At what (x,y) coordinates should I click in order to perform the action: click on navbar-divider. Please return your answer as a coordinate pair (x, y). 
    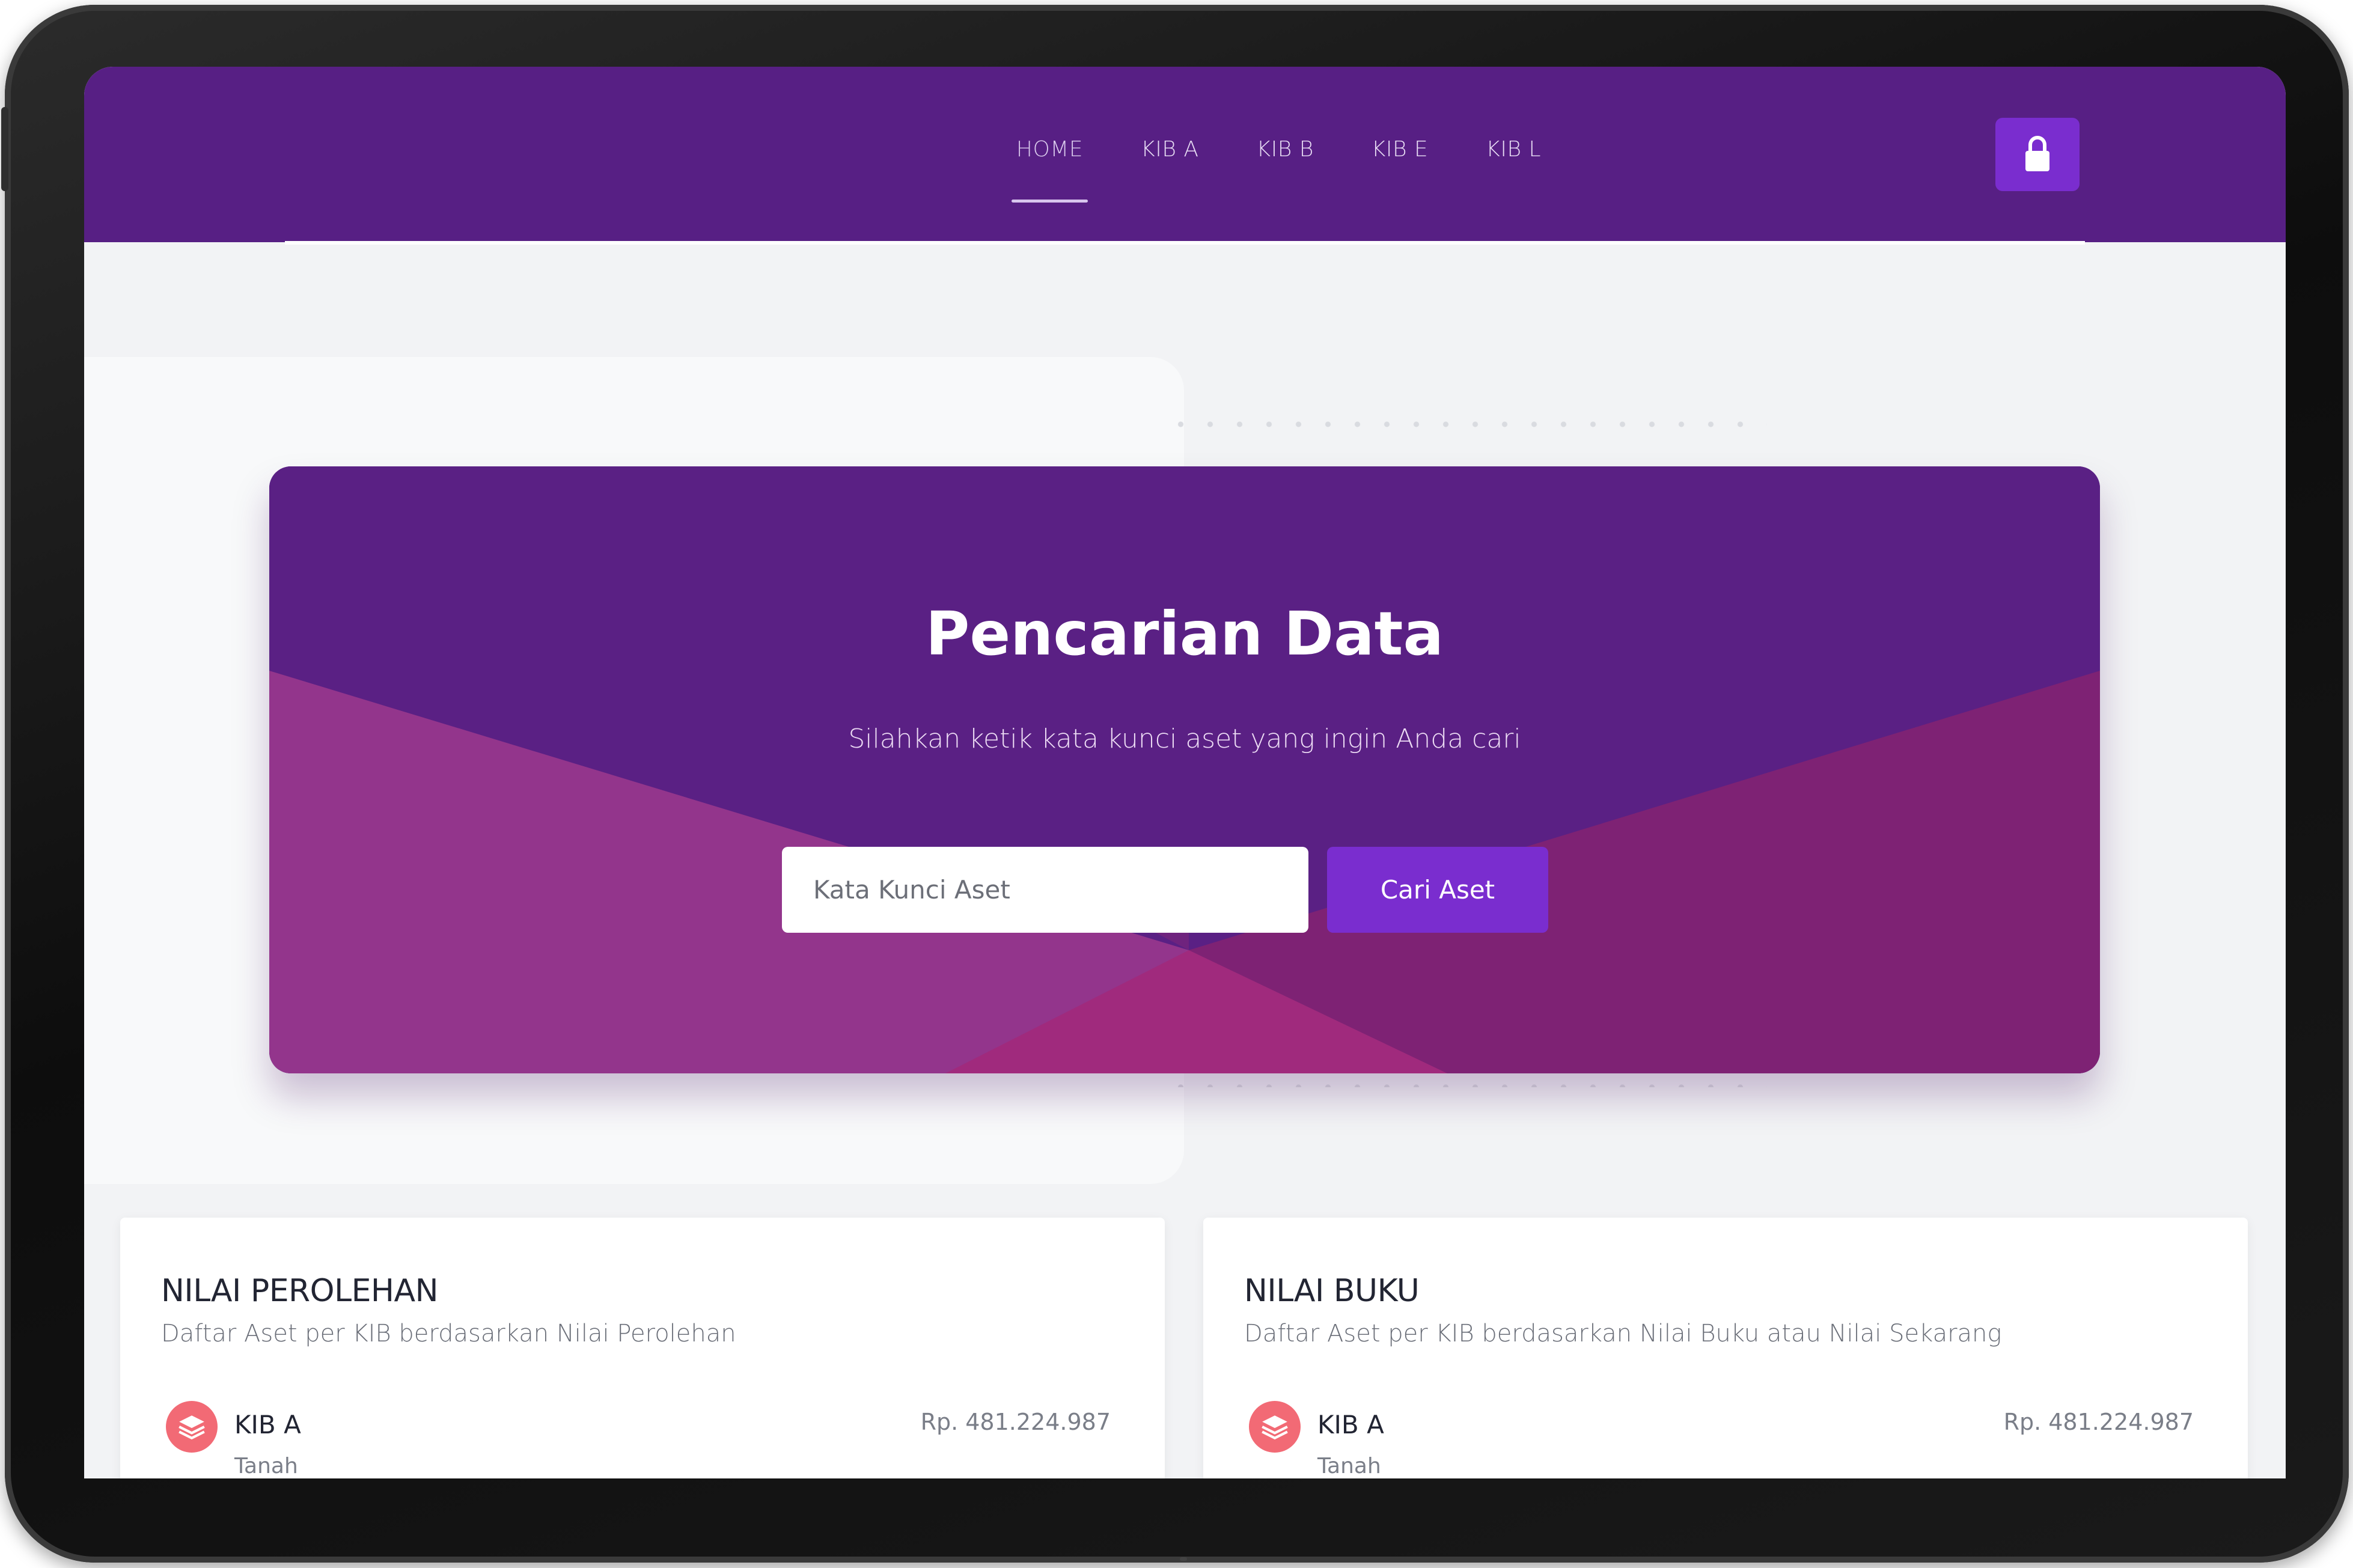
    Looking at the image, I should click on (1185, 243).